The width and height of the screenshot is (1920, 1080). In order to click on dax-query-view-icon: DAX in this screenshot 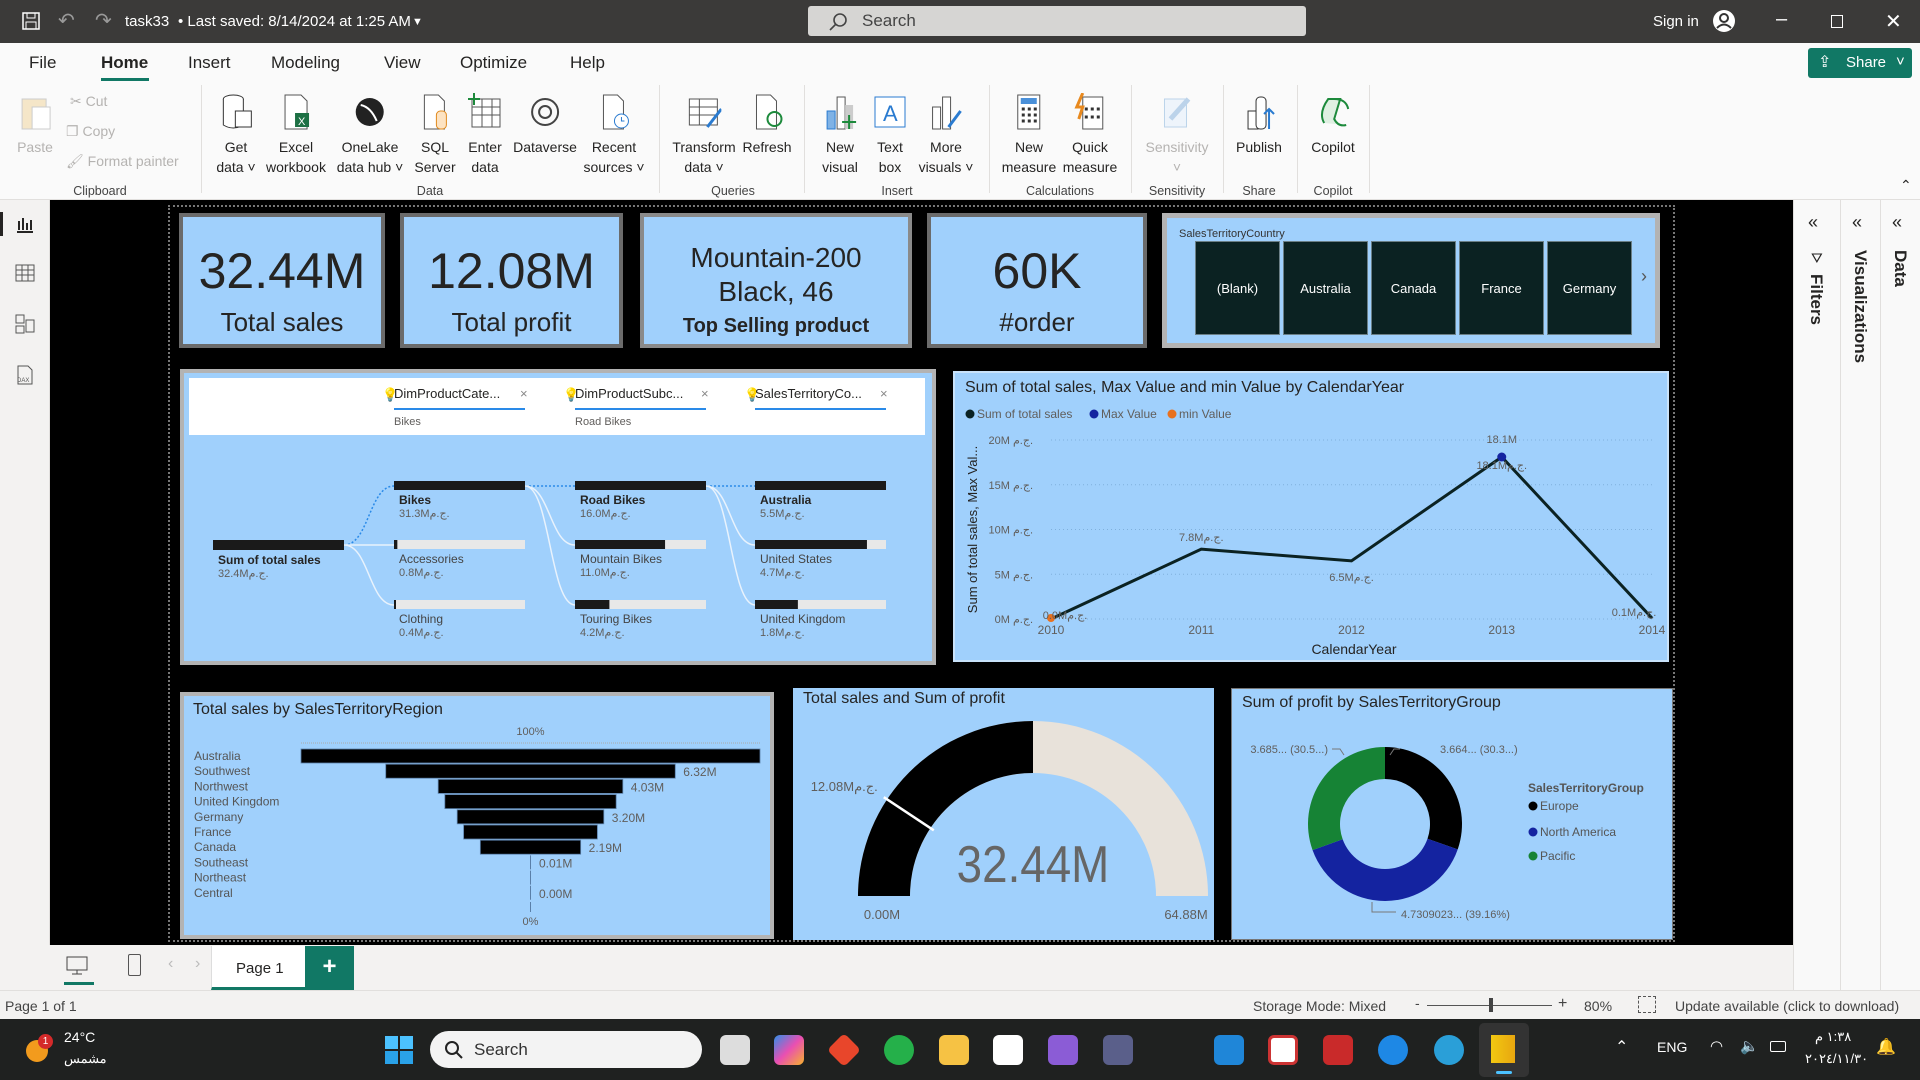, I will do `click(25, 375)`.